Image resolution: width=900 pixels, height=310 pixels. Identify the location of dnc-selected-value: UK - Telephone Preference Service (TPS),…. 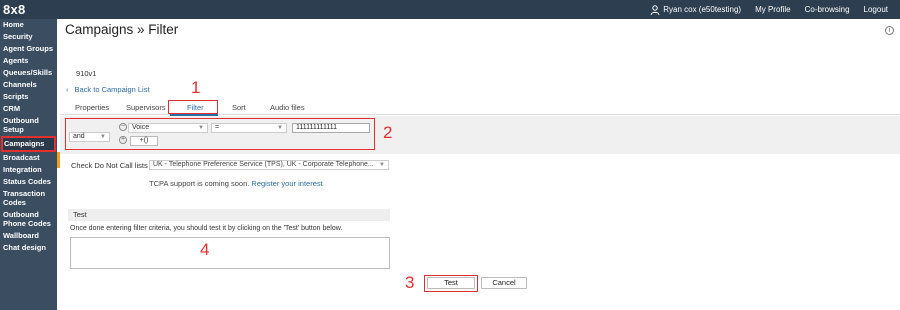
(263, 164).